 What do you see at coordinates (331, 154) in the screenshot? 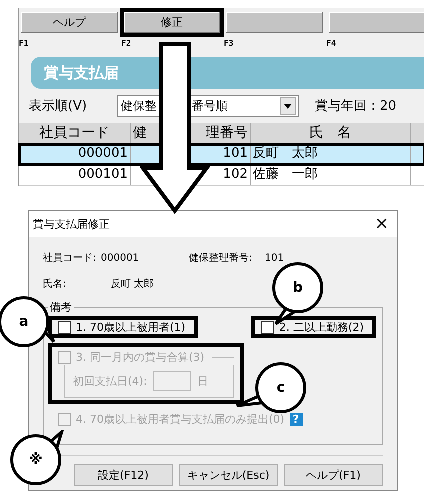
I see `table-cell: 反町 太郎` at bounding box center [331, 154].